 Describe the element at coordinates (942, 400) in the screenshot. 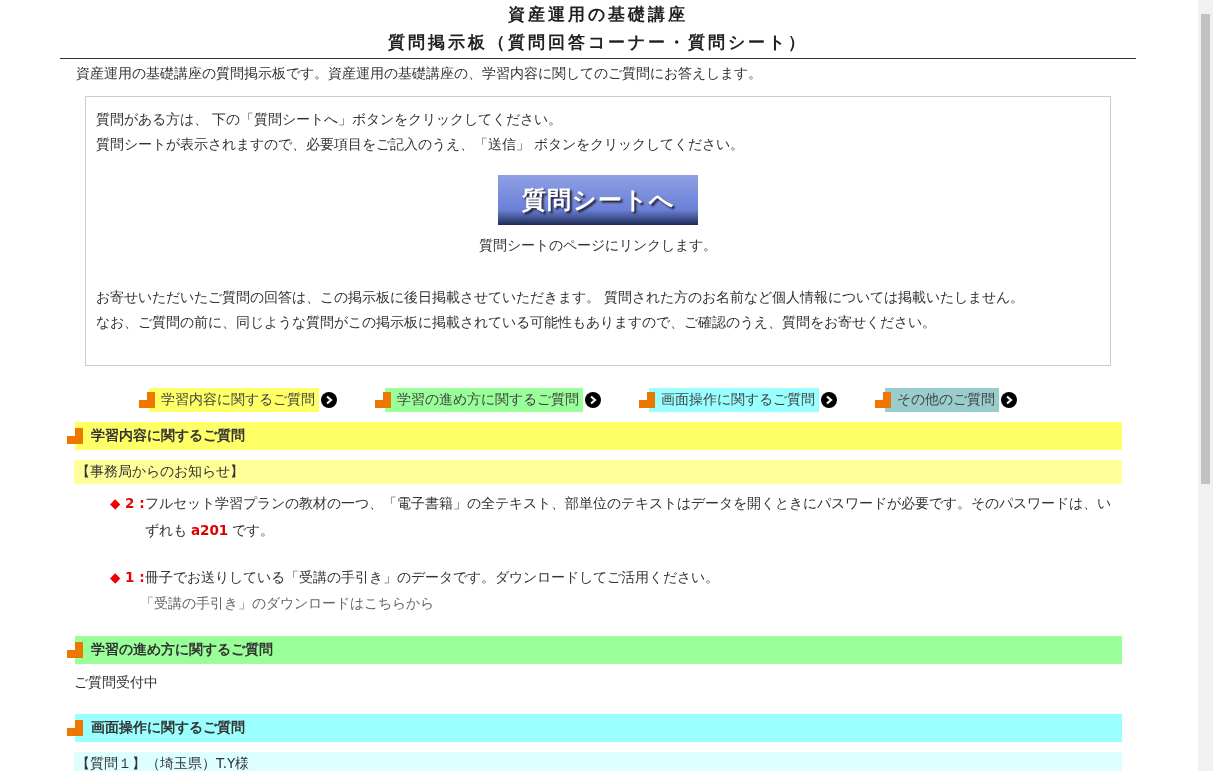

I see `category-link: その他のご質問` at that location.